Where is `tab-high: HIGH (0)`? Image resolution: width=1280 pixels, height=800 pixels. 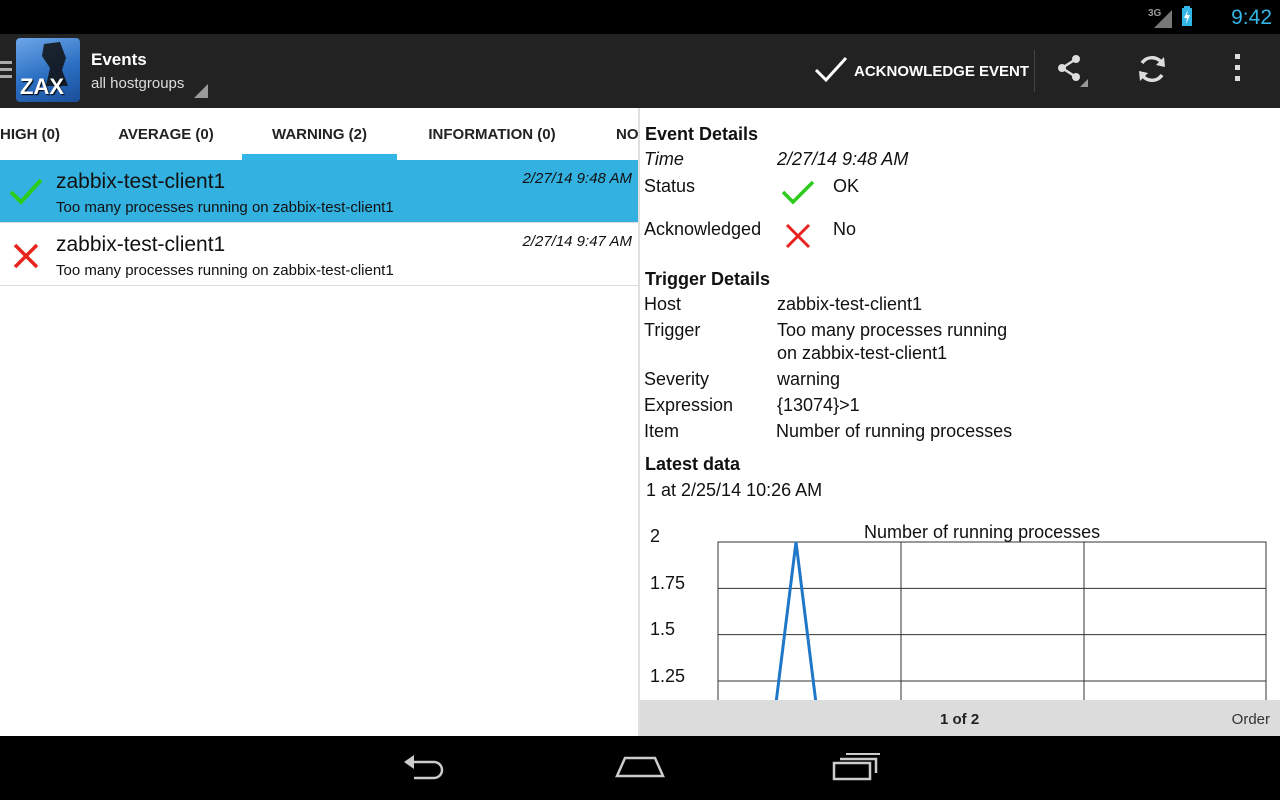 tab-high: HIGH (0) is located at coordinates (33, 134).